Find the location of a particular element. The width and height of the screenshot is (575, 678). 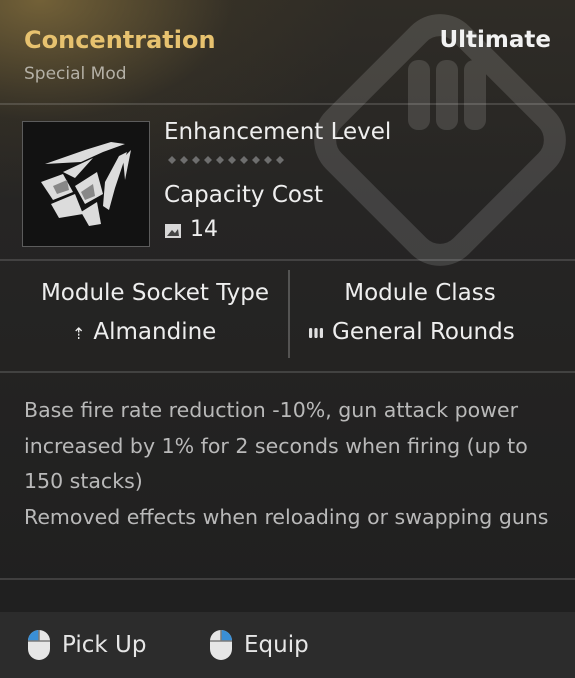

enhancement-level-pips is located at coordinates (226, 160).